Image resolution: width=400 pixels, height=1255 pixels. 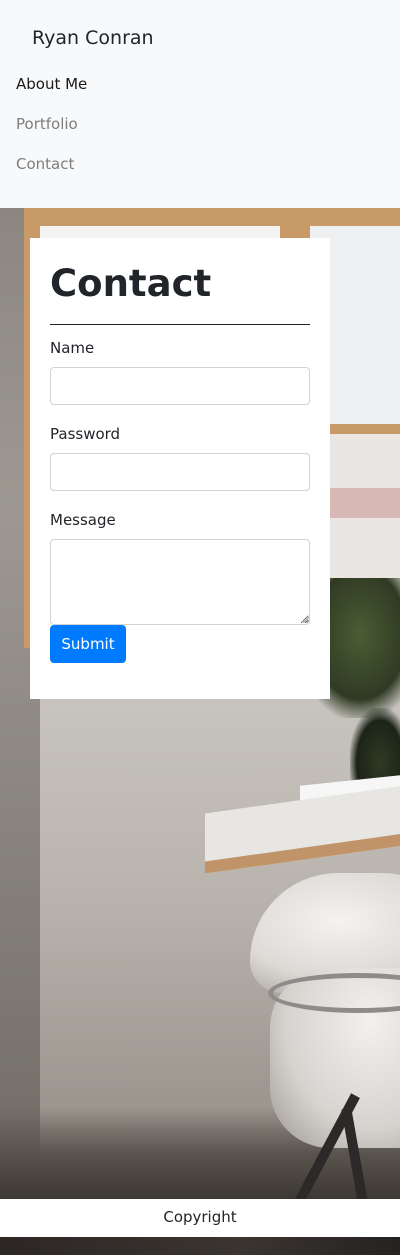 I want to click on outside-roof, so click(x=365, y=503).